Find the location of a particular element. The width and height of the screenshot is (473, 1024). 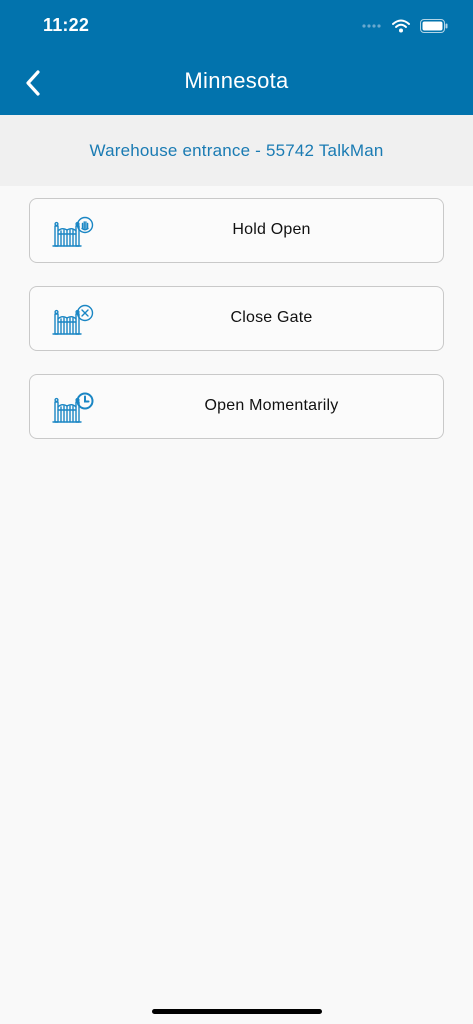

status-bar: 11:22 is located at coordinates (236, 26).